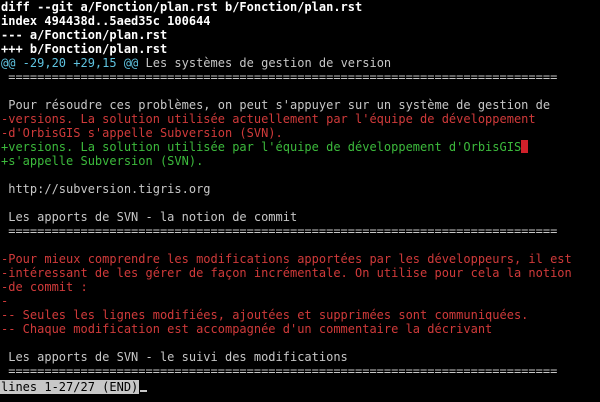 Image resolution: width=600 pixels, height=402 pixels. I want to click on diff-line-ctx: http://subversion.tigris.org, so click(106, 189).